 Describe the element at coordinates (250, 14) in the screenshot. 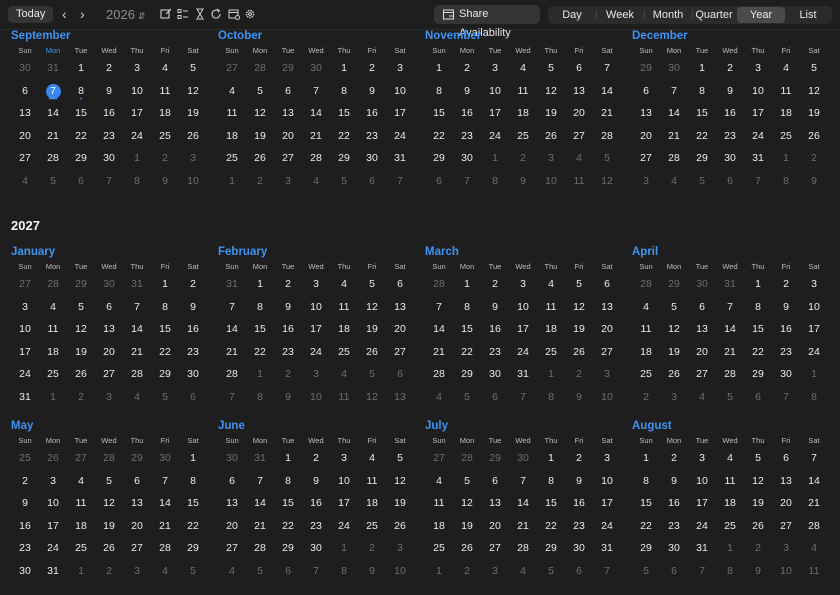

I see `gear-icon` at that location.